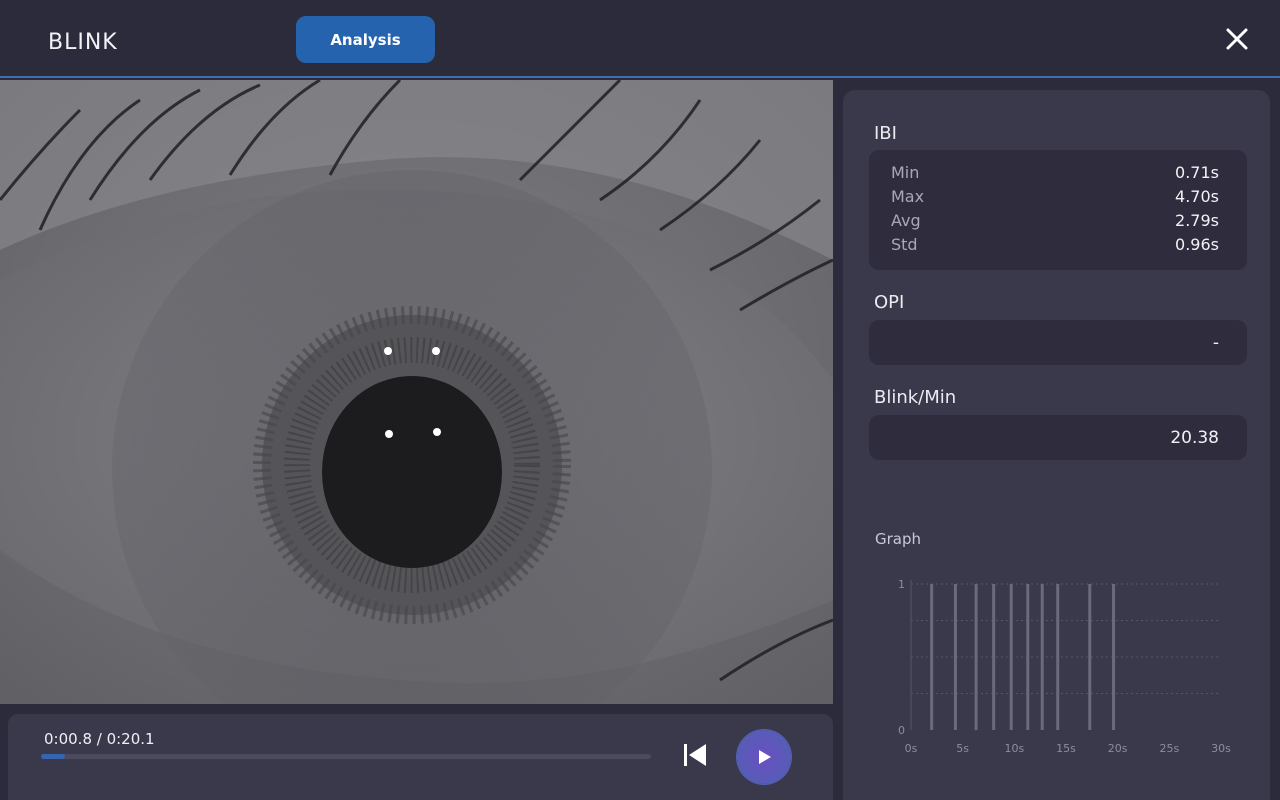 This screenshot has width=1280, height=800. What do you see at coordinates (1058, 437) in the screenshot?
I see `blink-per-min-box: 20.38` at bounding box center [1058, 437].